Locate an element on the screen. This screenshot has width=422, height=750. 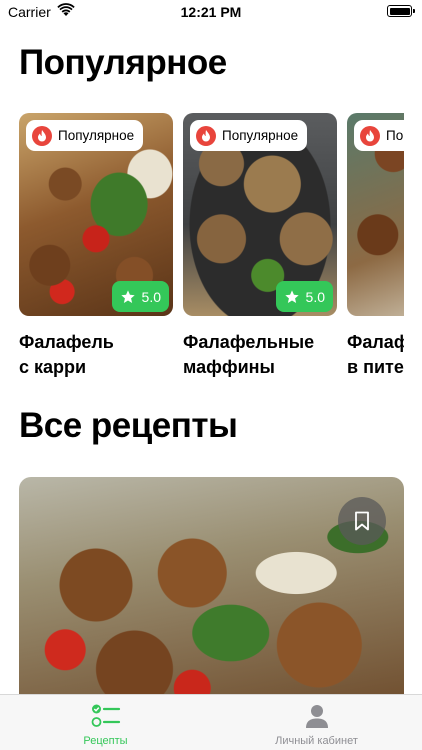
recipe-name: Фалафельные маффины is located at coordinates (260, 355).